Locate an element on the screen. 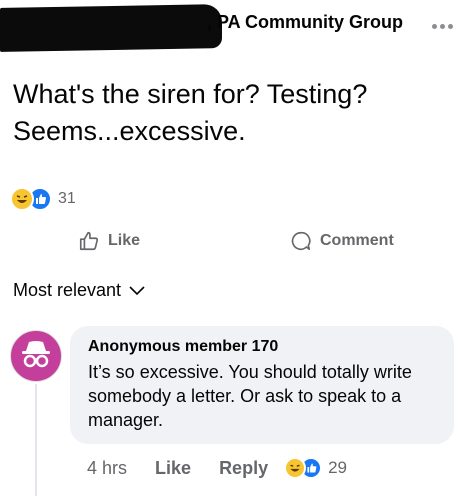 This screenshot has width=464, height=496. comment-author: Anonymous member 170 is located at coordinates (183, 347).